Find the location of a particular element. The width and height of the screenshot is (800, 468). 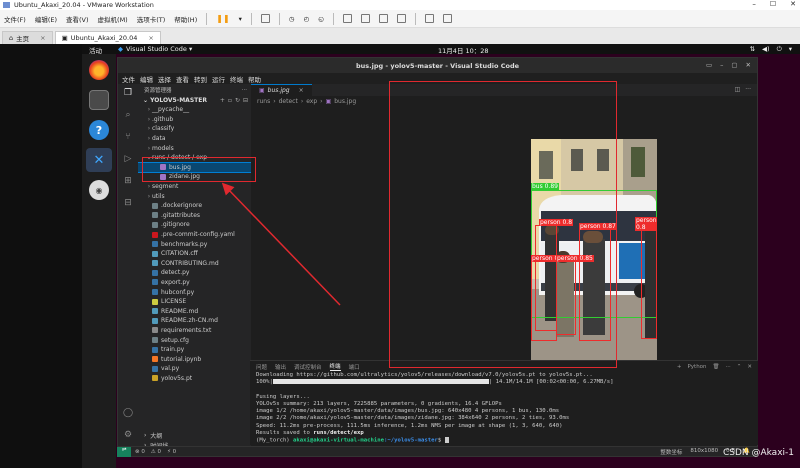

breadcrumb-item: detect is located at coordinates (288, 101).